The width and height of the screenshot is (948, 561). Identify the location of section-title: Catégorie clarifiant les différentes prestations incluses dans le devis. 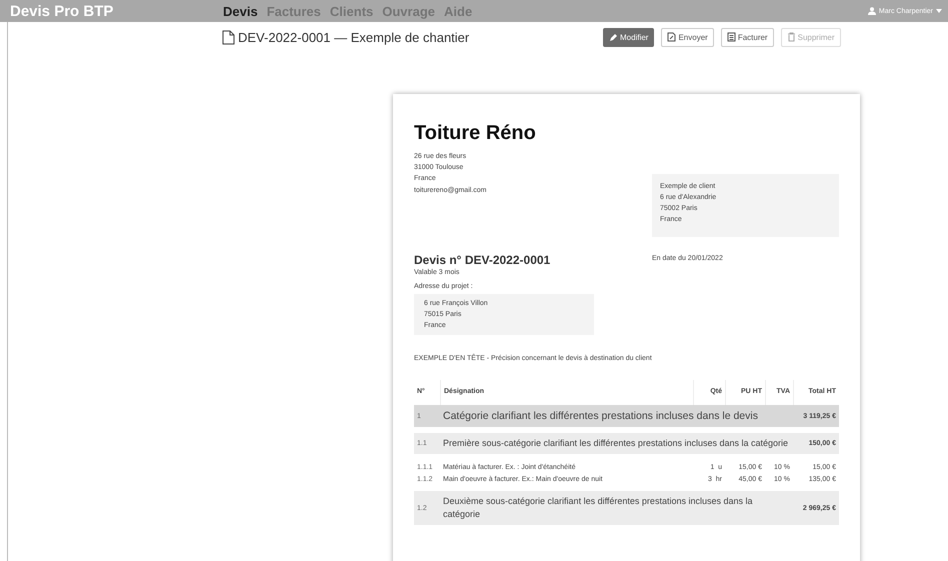
(616, 416).